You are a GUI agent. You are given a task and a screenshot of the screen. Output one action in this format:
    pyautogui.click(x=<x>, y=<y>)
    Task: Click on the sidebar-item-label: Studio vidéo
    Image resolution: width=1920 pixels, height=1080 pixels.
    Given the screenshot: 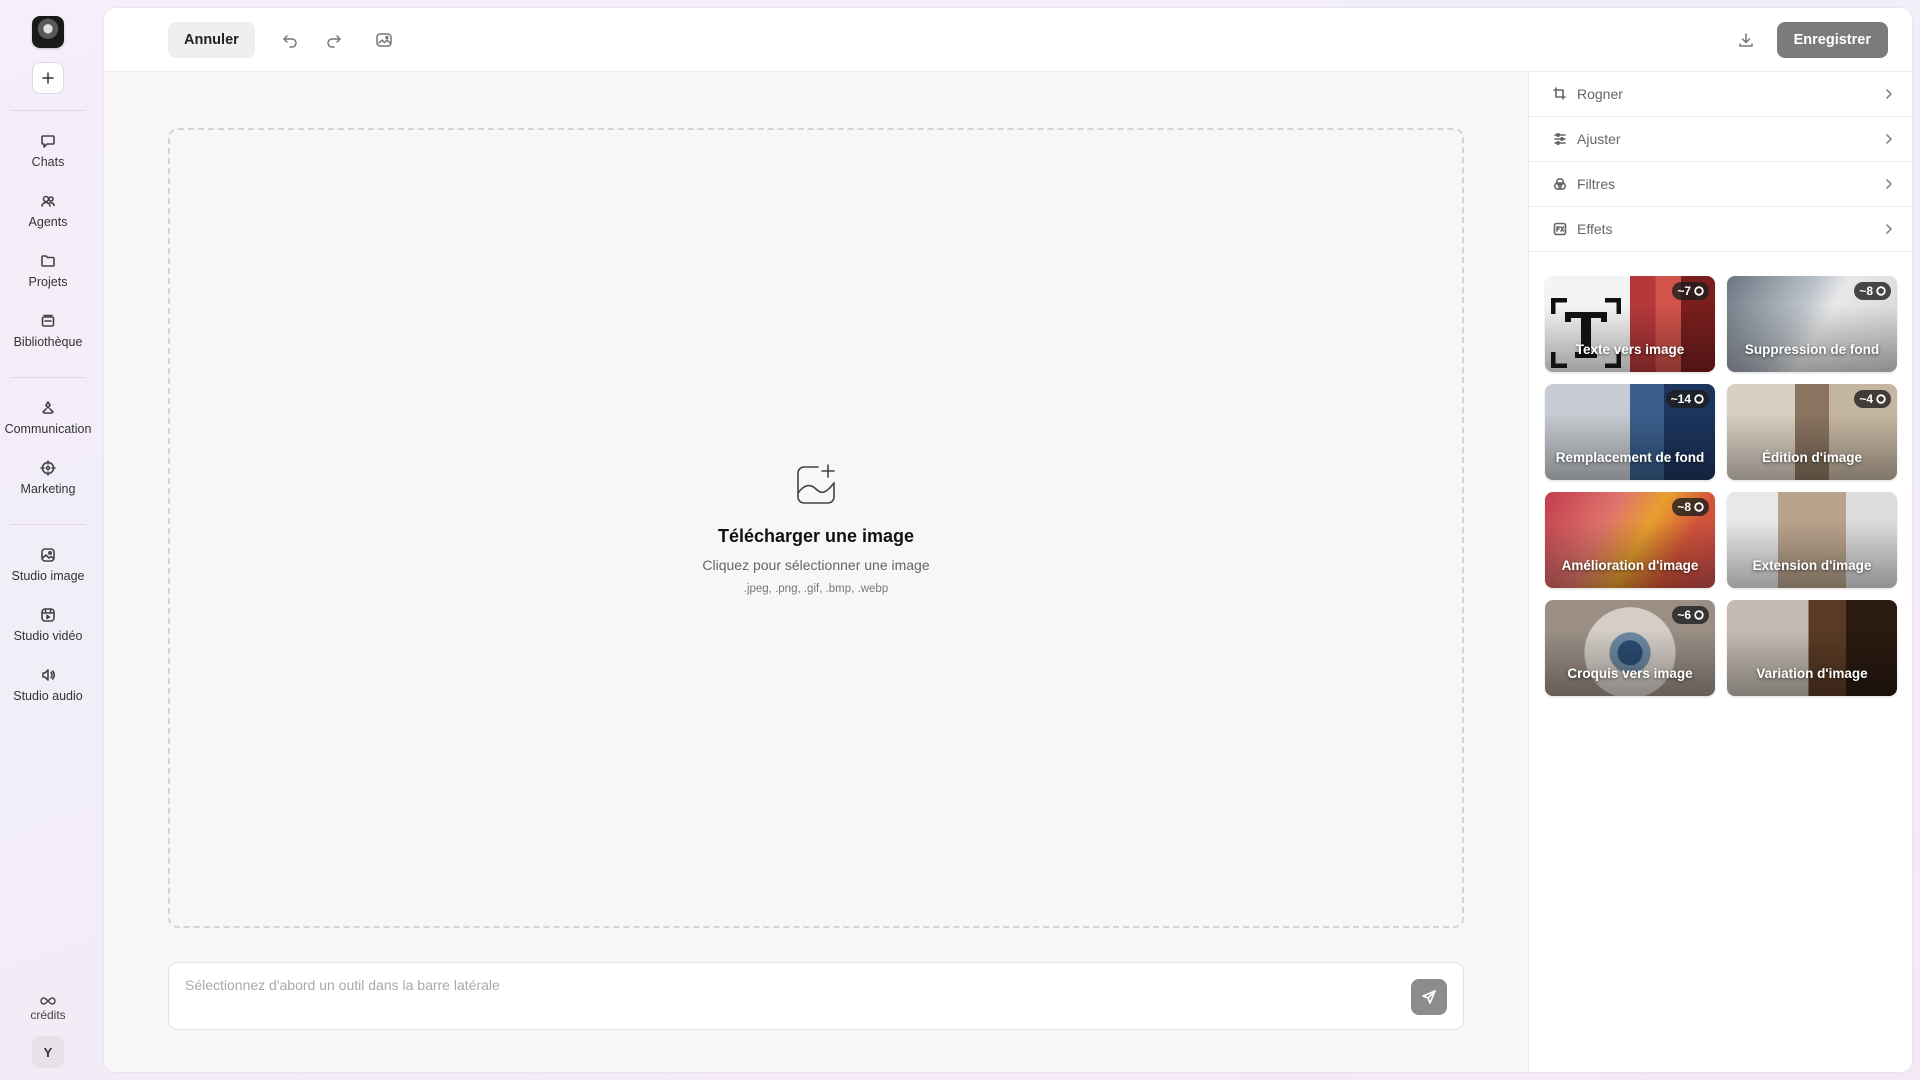 What is the action you would take?
    pyautogui.click(x=48, y=636)
    